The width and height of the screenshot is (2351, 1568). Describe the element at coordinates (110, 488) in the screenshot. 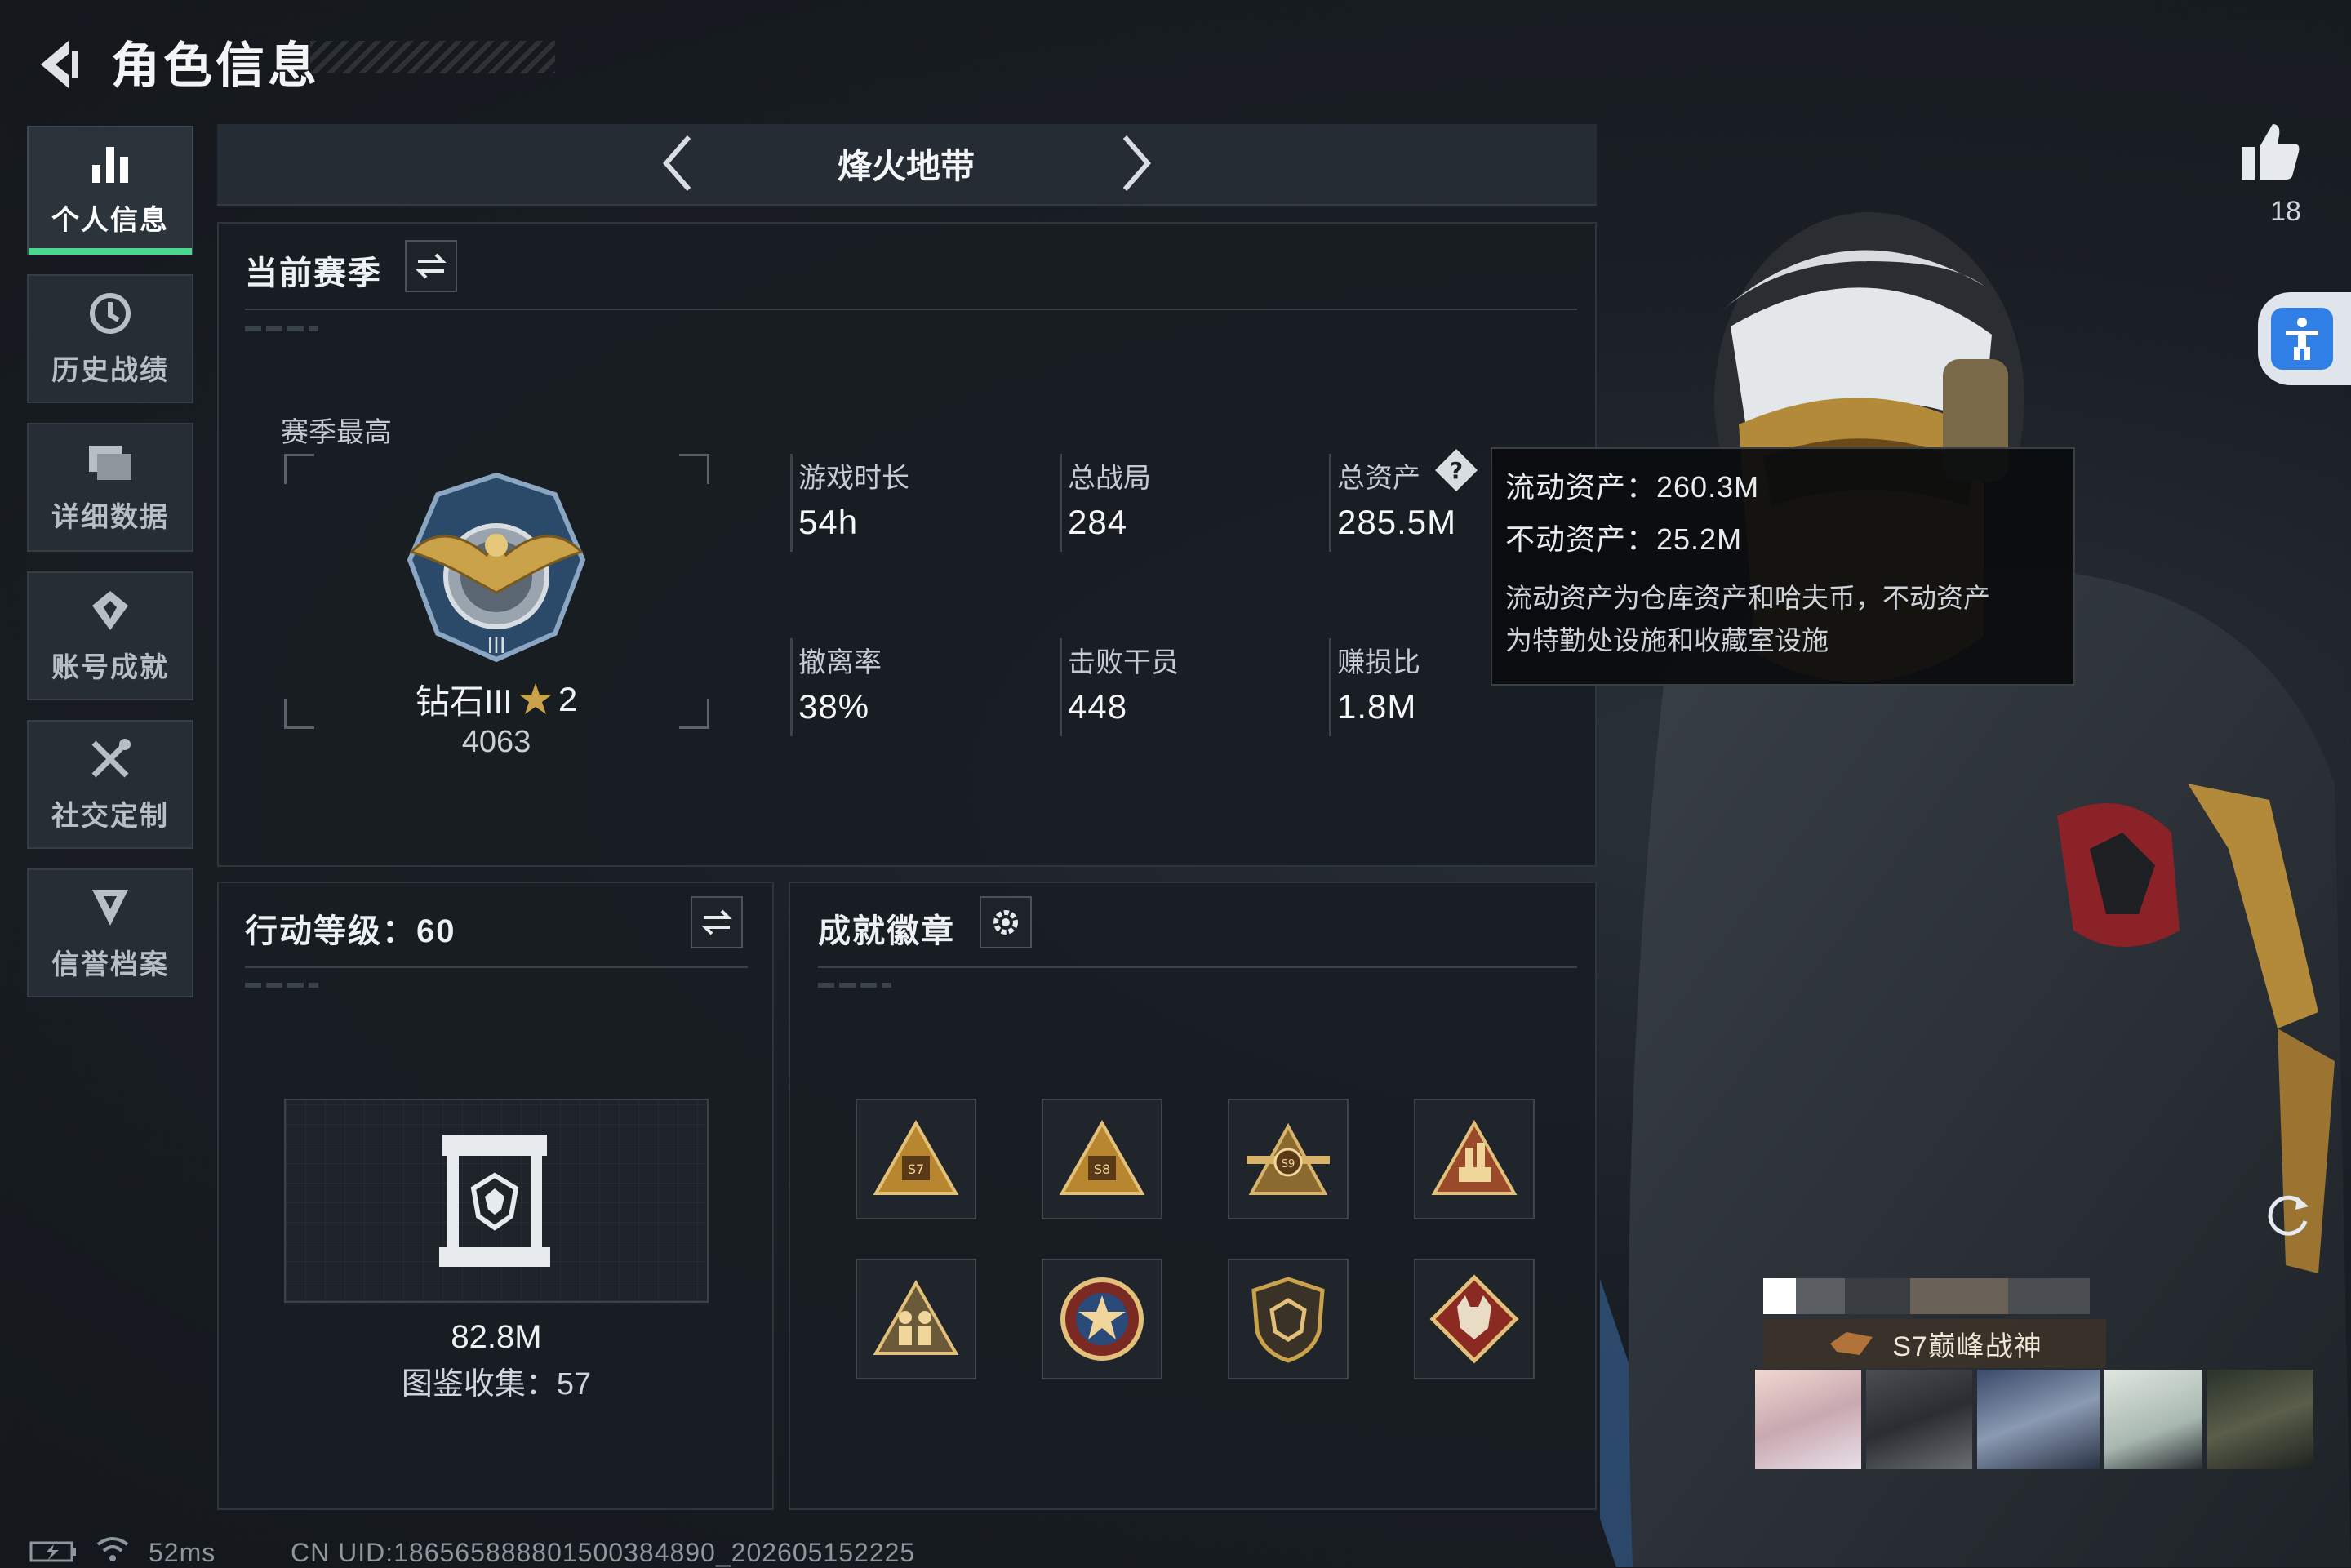

I see `sidebar-item-detailed-data: 详细数据` at that location.